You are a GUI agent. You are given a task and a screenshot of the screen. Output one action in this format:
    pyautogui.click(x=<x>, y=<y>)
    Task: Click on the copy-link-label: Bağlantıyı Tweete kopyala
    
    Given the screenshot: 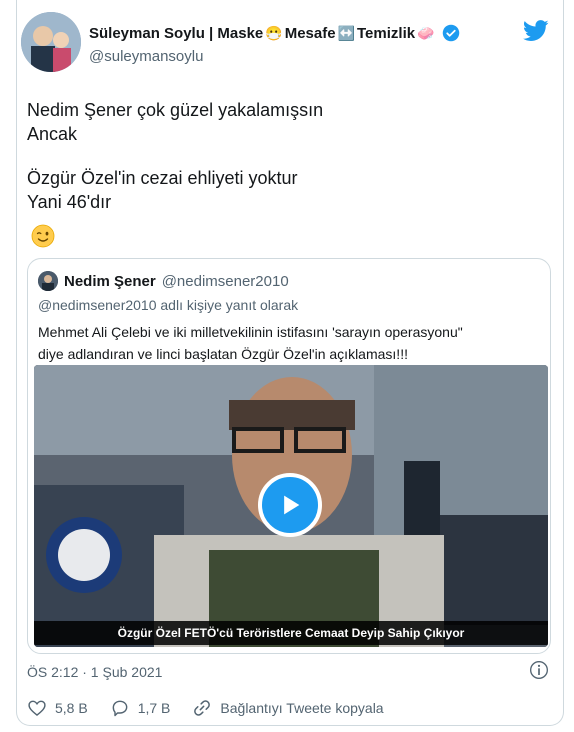 What is the action you would take?
    pyautogui.click(x=302, y=708)
    